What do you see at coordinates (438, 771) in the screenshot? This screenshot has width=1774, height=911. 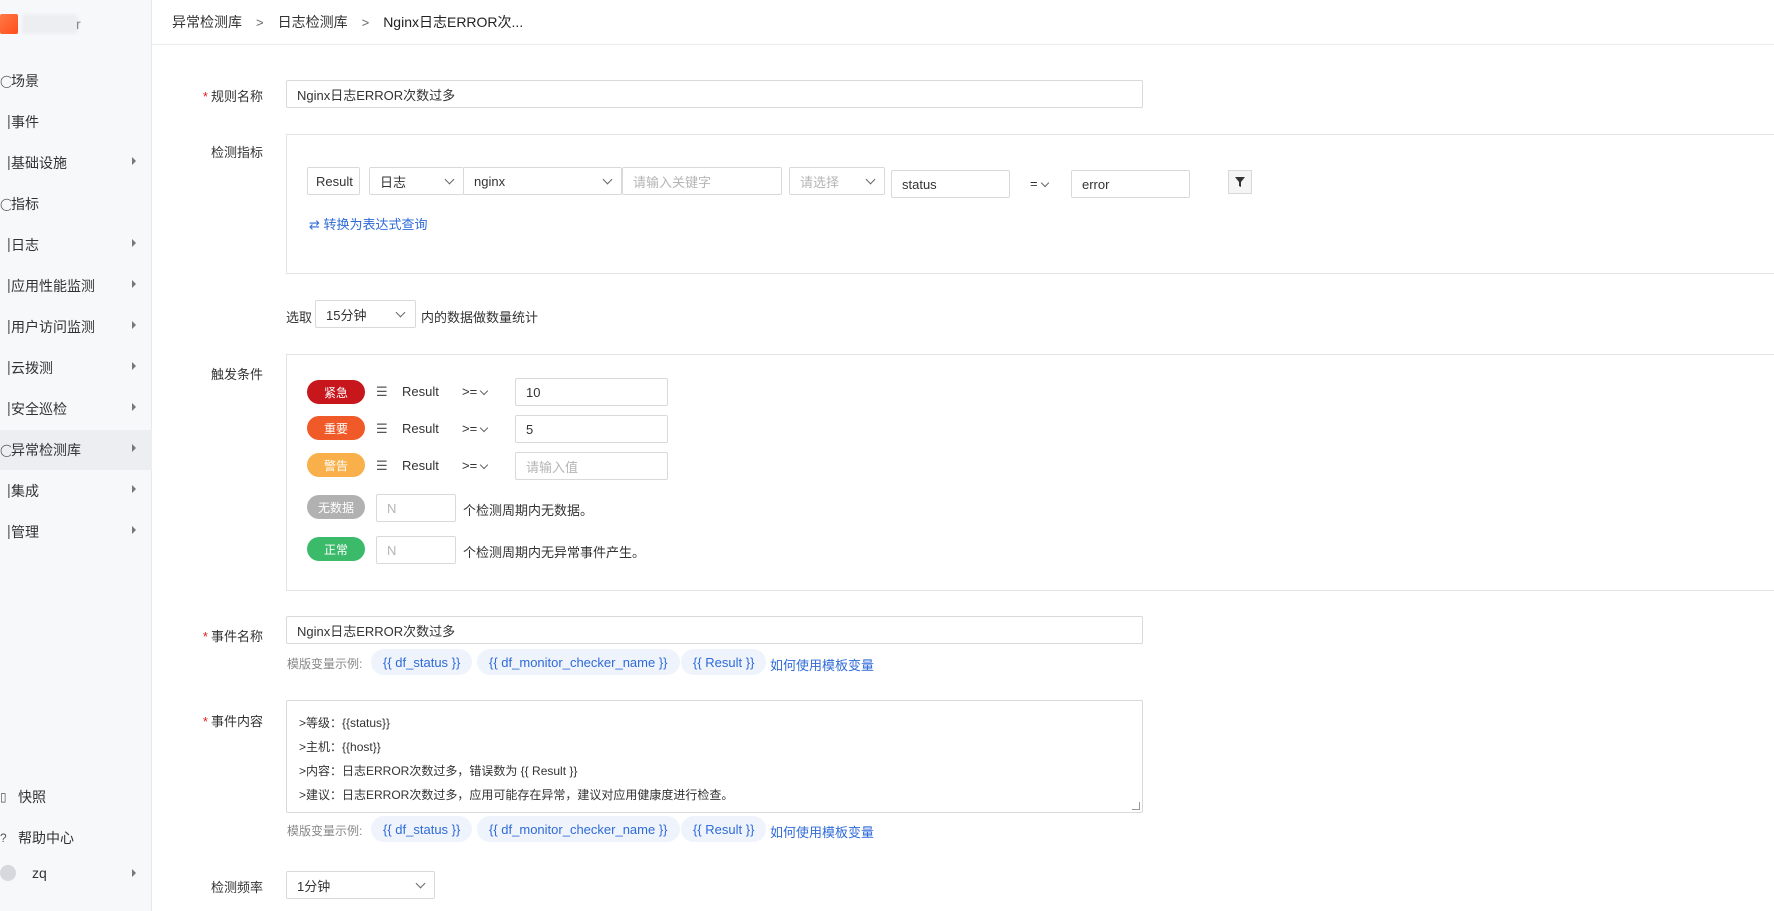 I see `content-line: >内容：日志ERROR次数过多，错误数为 {{ Result }}` at bounding box center [438, 771].